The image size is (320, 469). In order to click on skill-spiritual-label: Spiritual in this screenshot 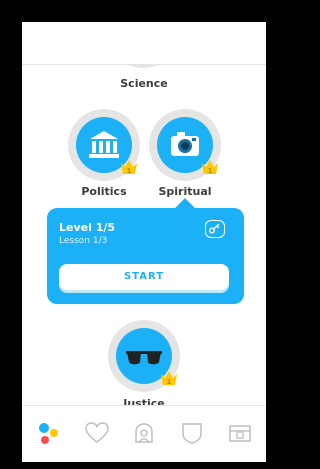, I will do `click(185, 191)`.